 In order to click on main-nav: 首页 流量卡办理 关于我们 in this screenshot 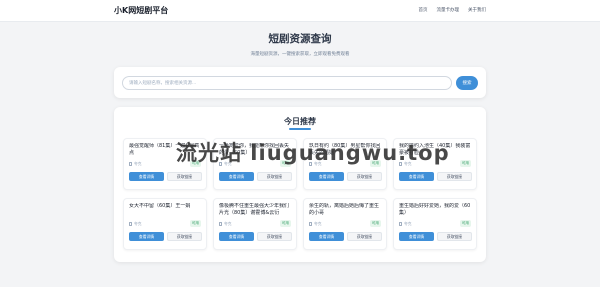, I will do `click(453, 10)`.